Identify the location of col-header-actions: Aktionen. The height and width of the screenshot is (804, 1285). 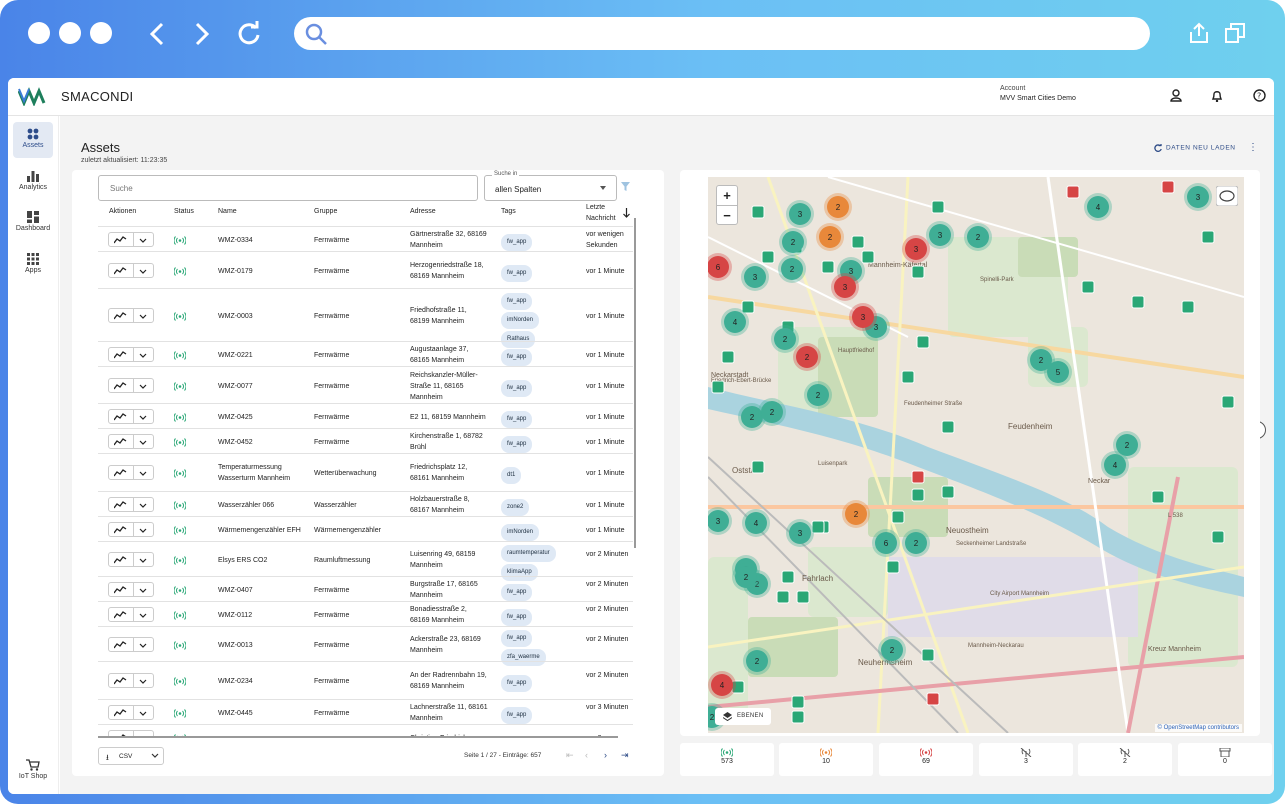
(122, 211).